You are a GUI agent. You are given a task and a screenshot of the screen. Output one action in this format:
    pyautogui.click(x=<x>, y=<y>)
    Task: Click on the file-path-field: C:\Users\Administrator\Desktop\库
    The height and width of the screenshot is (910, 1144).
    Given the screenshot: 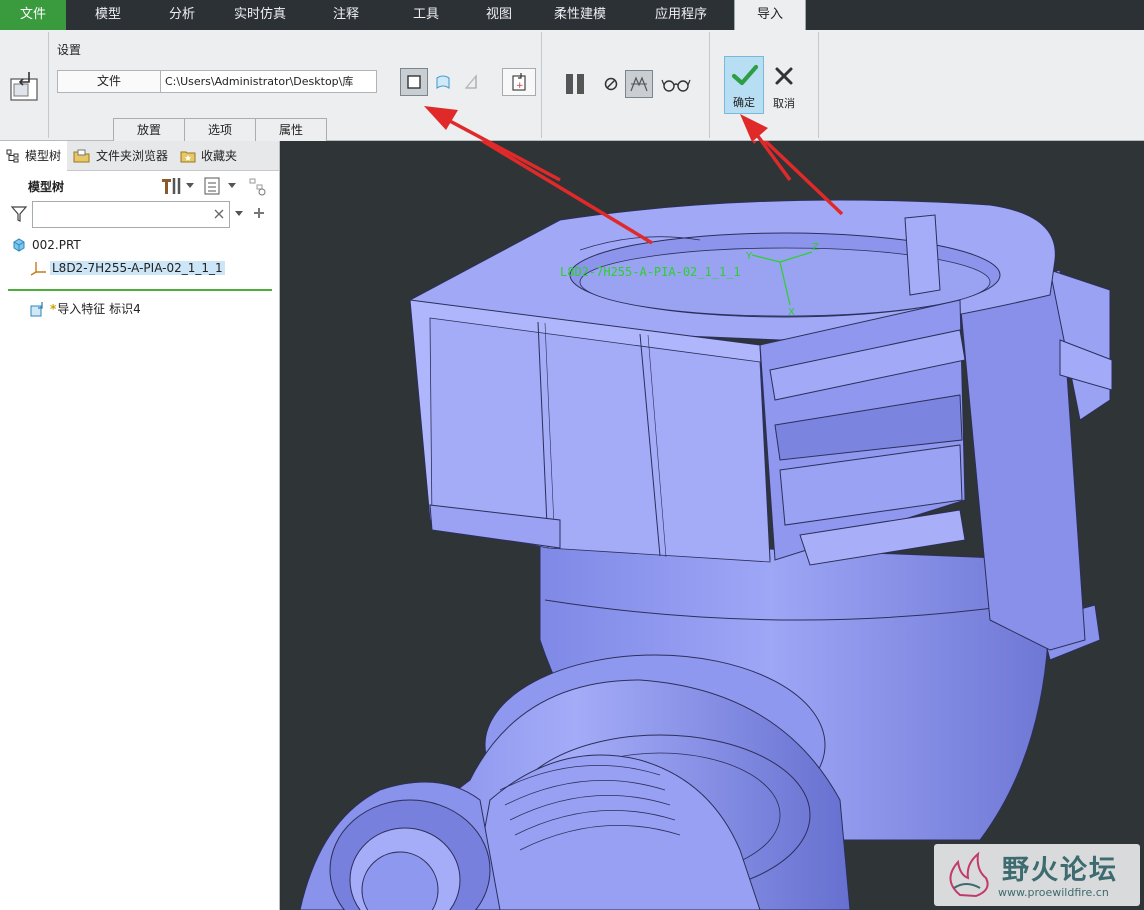 What is the action you would take?
    pyautogui.click(x=269, y=81)
    